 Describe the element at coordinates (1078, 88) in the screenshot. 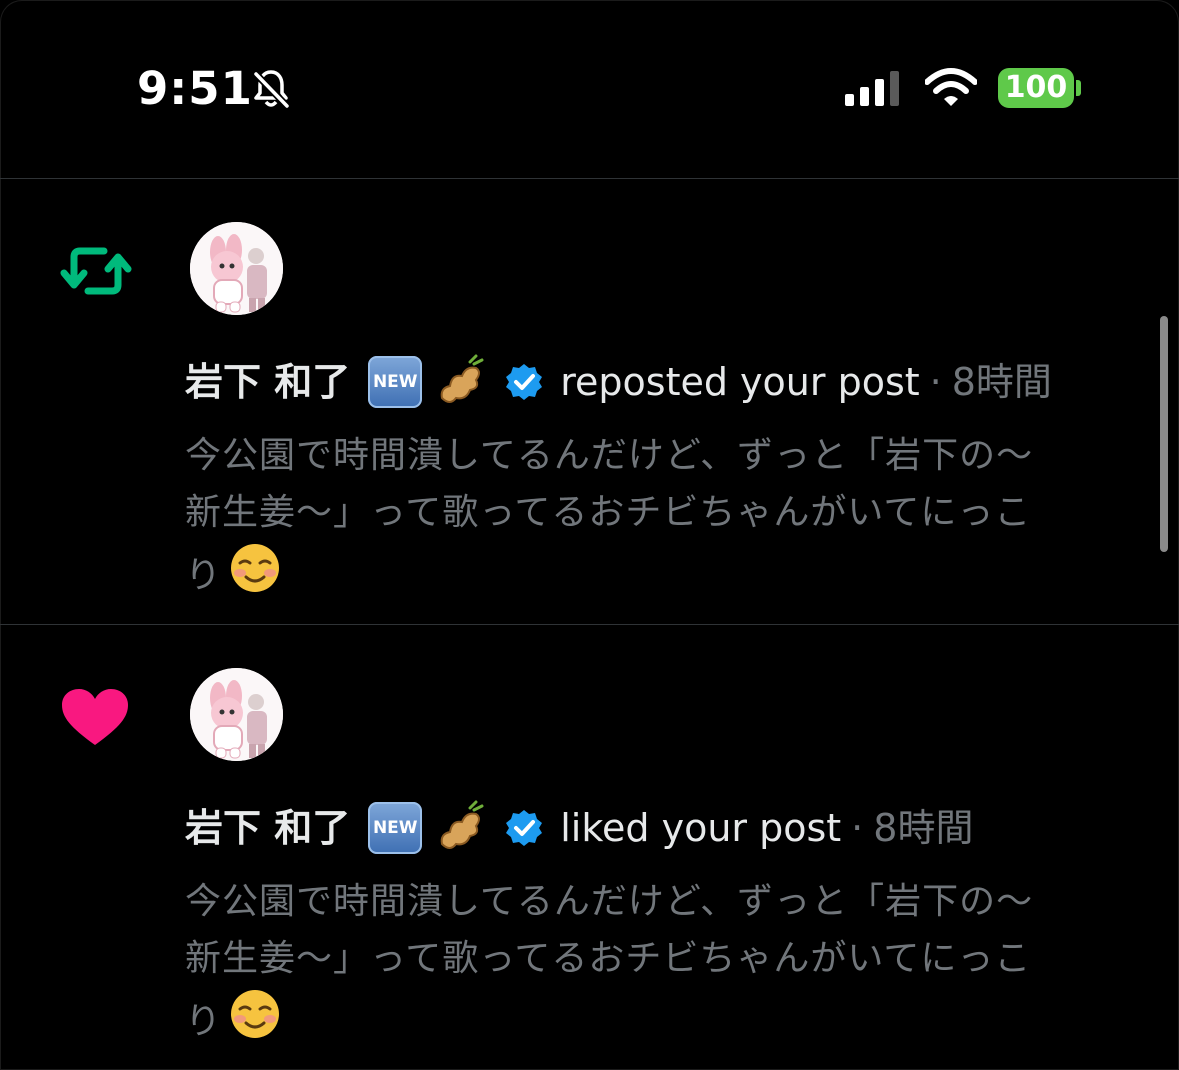

I see `battery-tip` at that location.